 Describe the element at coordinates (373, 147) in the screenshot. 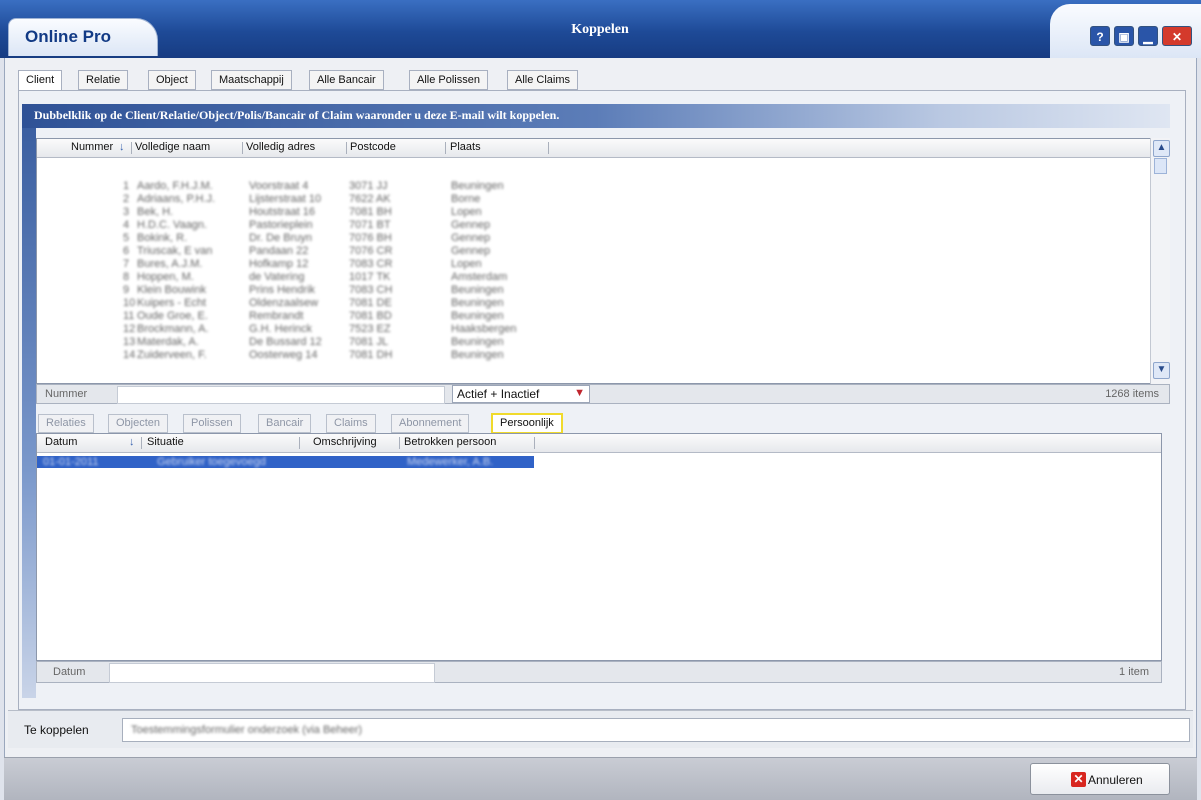

I see `col-postcode: Postcode` at that location.